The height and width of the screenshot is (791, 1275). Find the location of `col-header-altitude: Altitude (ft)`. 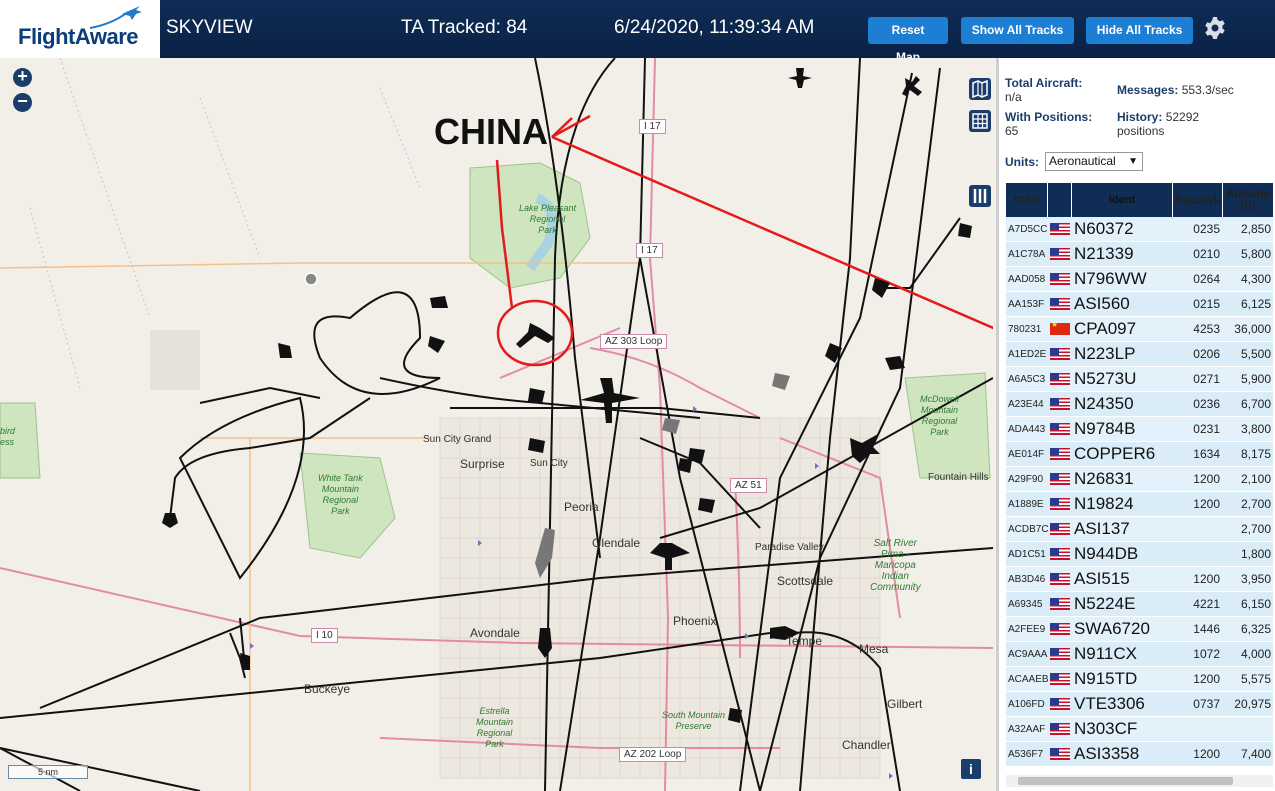

col-header-altitude: Altitude (ft) is located at coordinates (1248, 200).